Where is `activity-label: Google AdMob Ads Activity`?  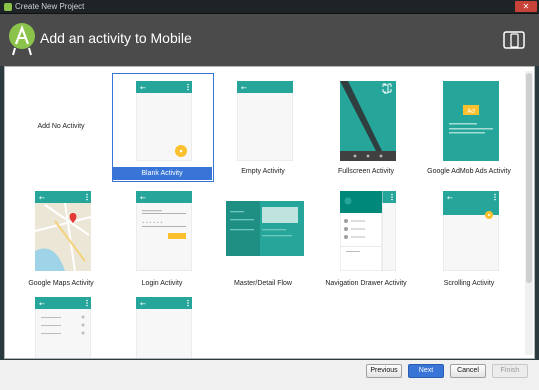
activity-label: Google AdMob Ads Activity is located at coordinates (469, 171).